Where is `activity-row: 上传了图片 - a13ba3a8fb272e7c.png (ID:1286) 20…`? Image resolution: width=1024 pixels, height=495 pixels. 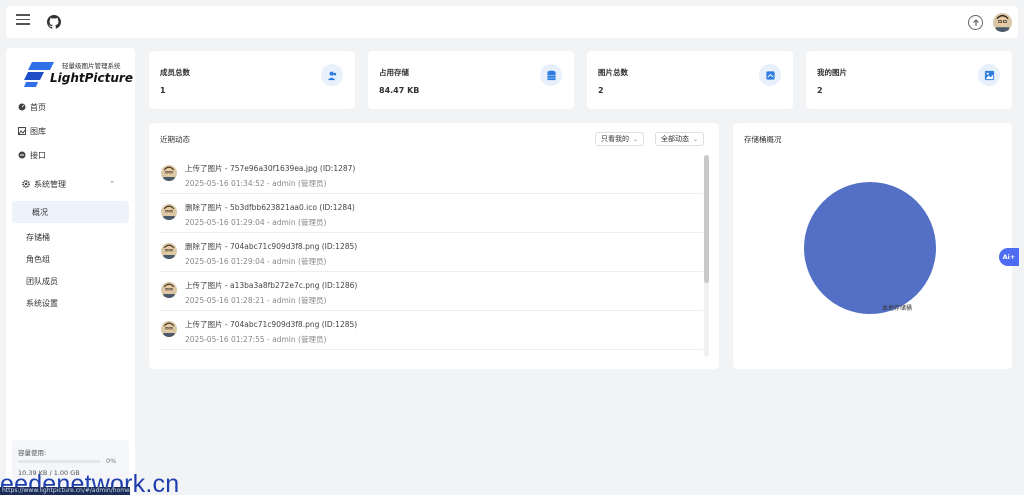 activity-row: 上传了图片 - a13ba3a8fb272e7c.png (ID:1286) 20… is located at coordinates (431, 291).